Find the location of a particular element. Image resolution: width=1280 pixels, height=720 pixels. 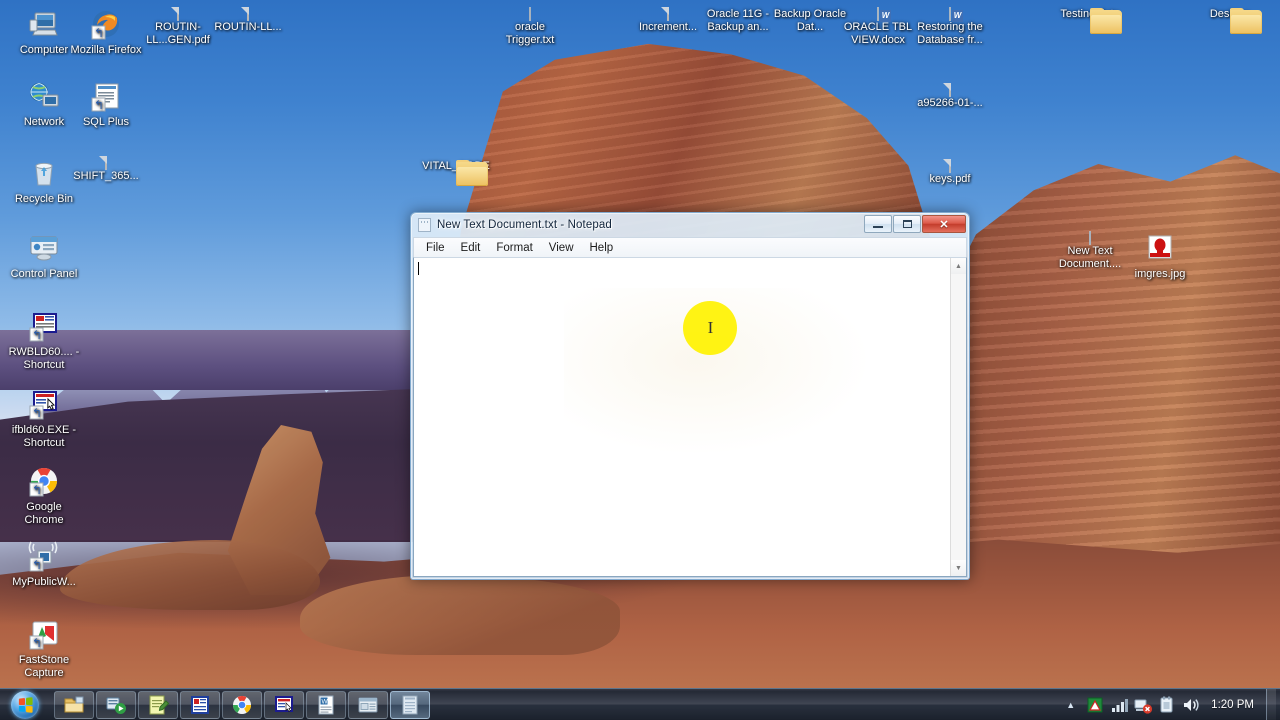

close-button: ✕ is located at coordinates (944, 224).